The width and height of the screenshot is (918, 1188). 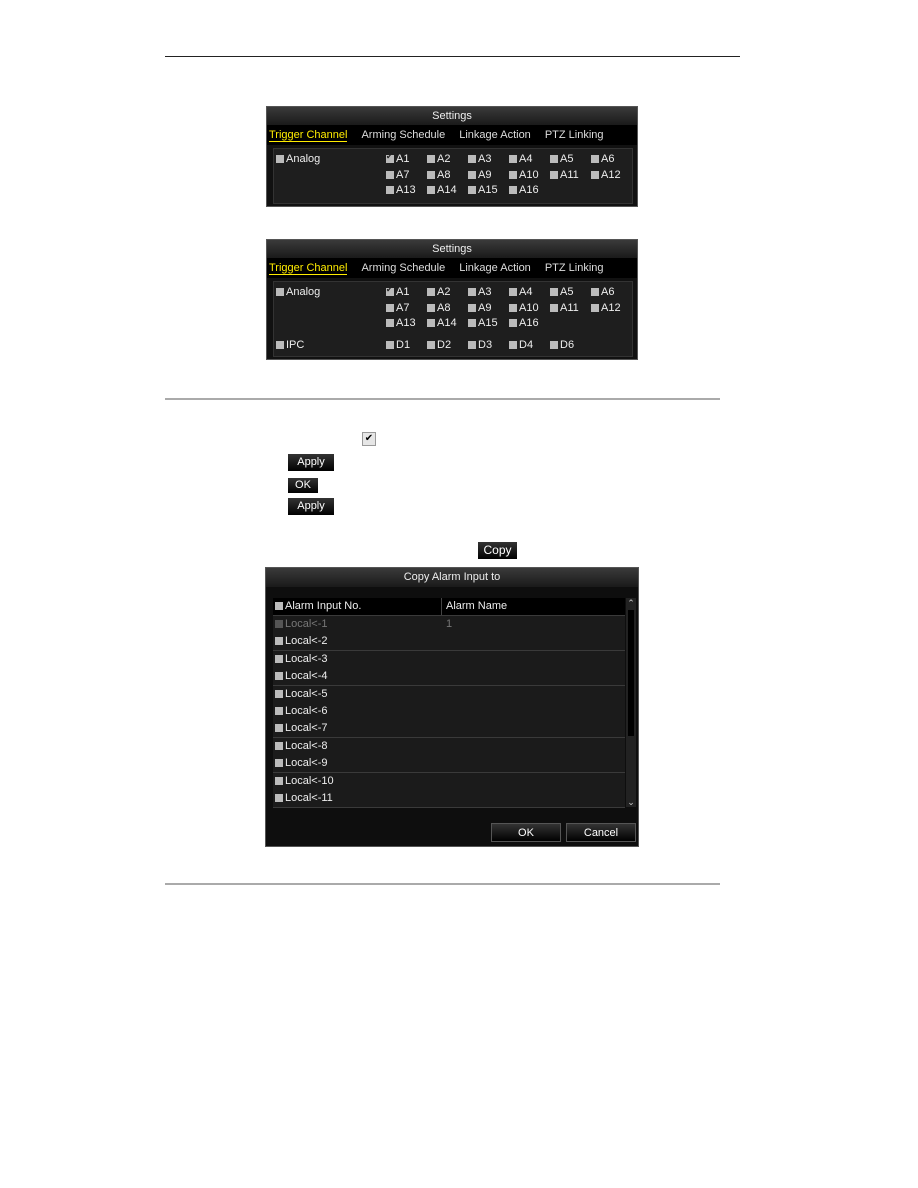 I want to click on cancel-button: Cancel, so click(x=601, y=832).